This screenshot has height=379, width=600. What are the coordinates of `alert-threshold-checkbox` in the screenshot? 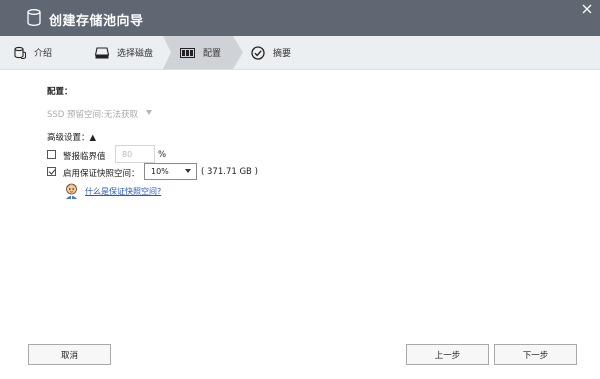 It's located at (51, 154).